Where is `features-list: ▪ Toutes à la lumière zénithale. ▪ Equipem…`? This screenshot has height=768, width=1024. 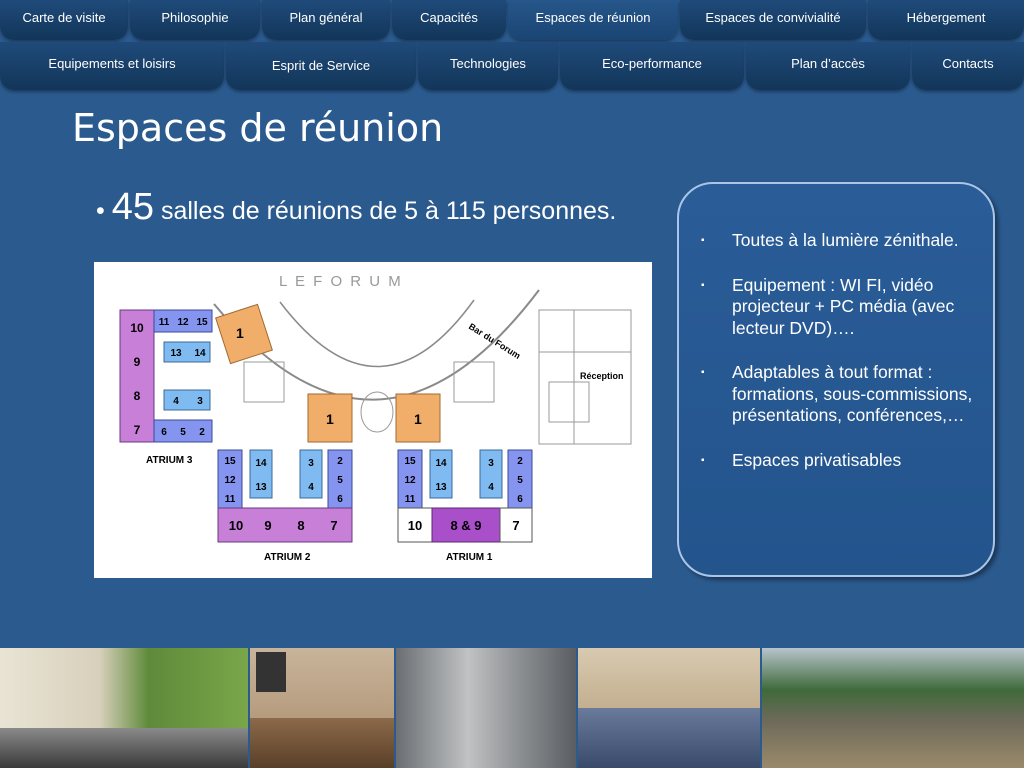
features-list: ▪ Toutes à la lumière zénithale. ▪ Equipem… is located at coordinates (836, 327).